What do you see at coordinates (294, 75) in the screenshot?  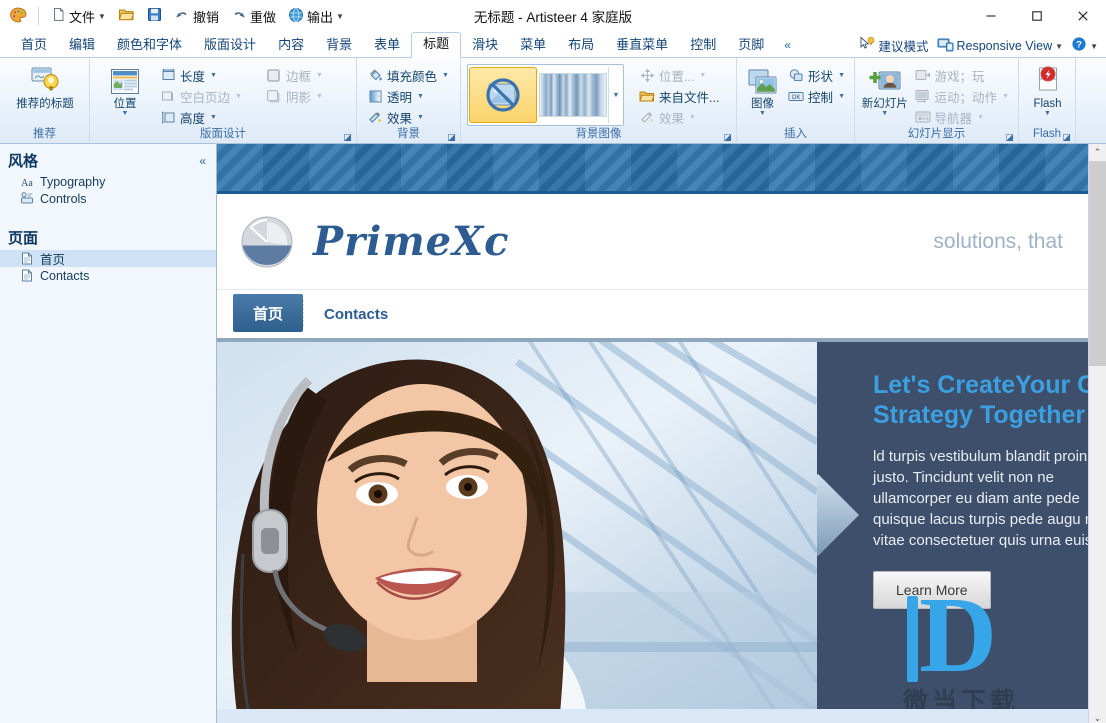 I see `border-button: 边框 ▼` at bounding box center [294, 75].